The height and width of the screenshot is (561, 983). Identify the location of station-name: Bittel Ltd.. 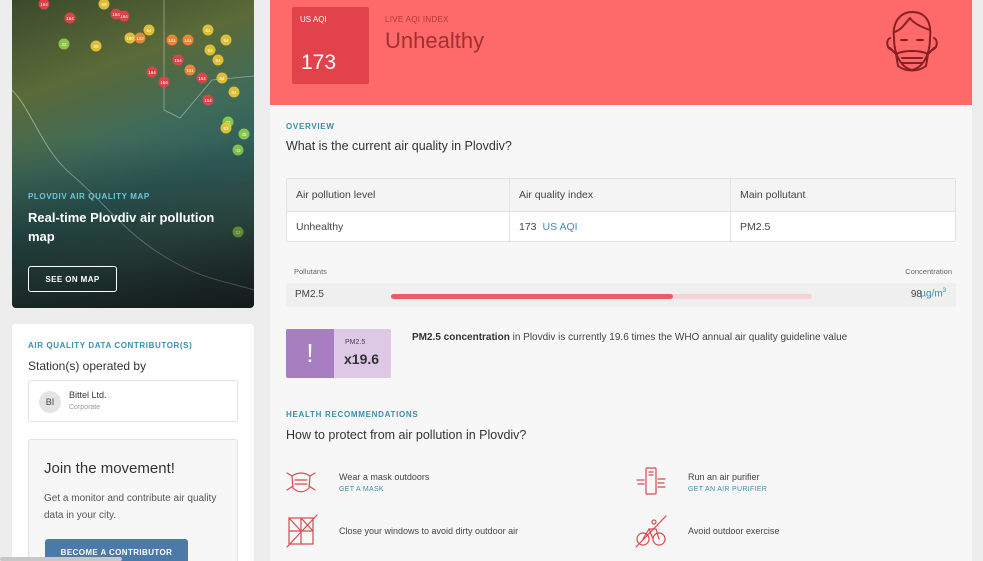
(88, 395).